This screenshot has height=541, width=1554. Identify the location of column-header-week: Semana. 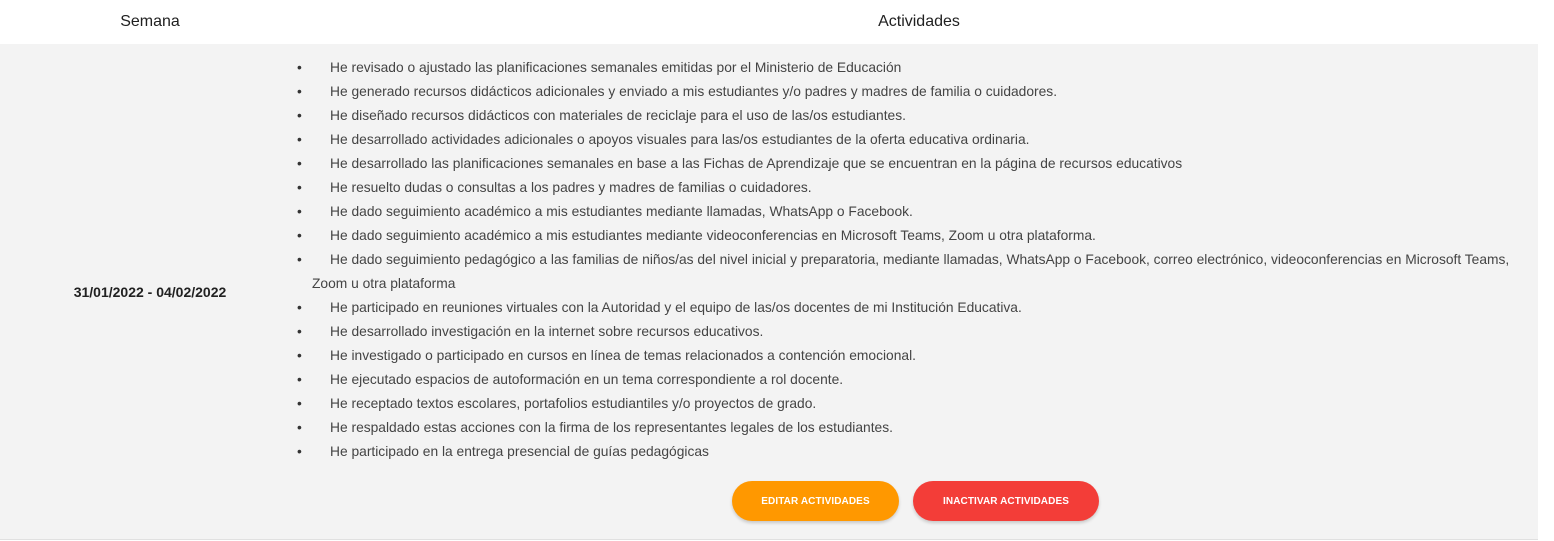
(150, 21).